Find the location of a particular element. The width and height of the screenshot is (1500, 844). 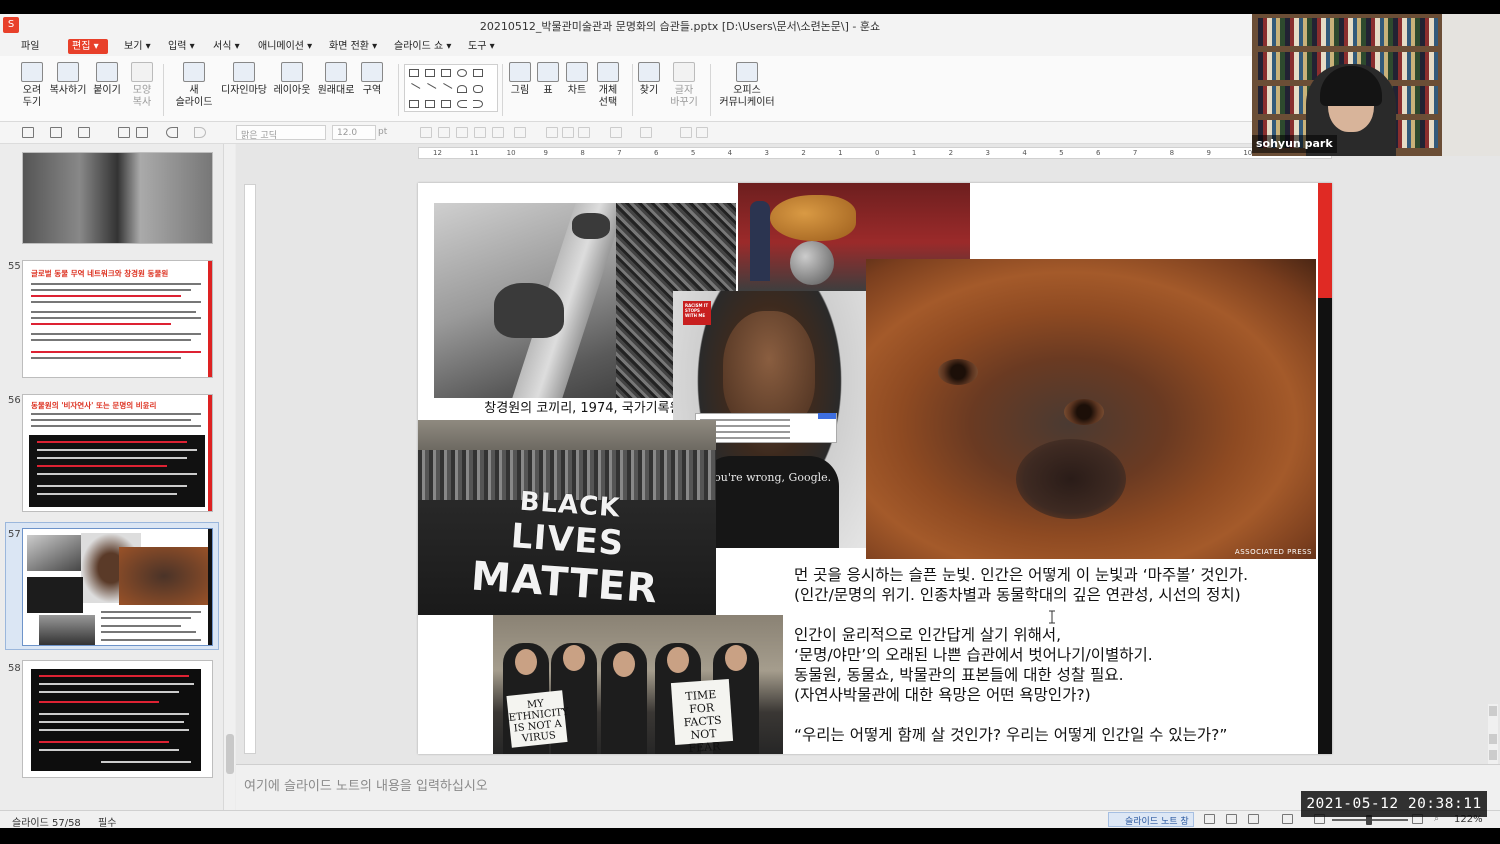

save-icon is located at coordinates (84, 132).